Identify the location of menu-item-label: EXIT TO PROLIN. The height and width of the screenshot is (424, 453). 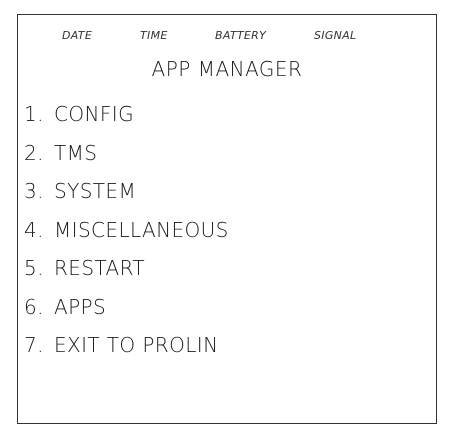
(136, 345).